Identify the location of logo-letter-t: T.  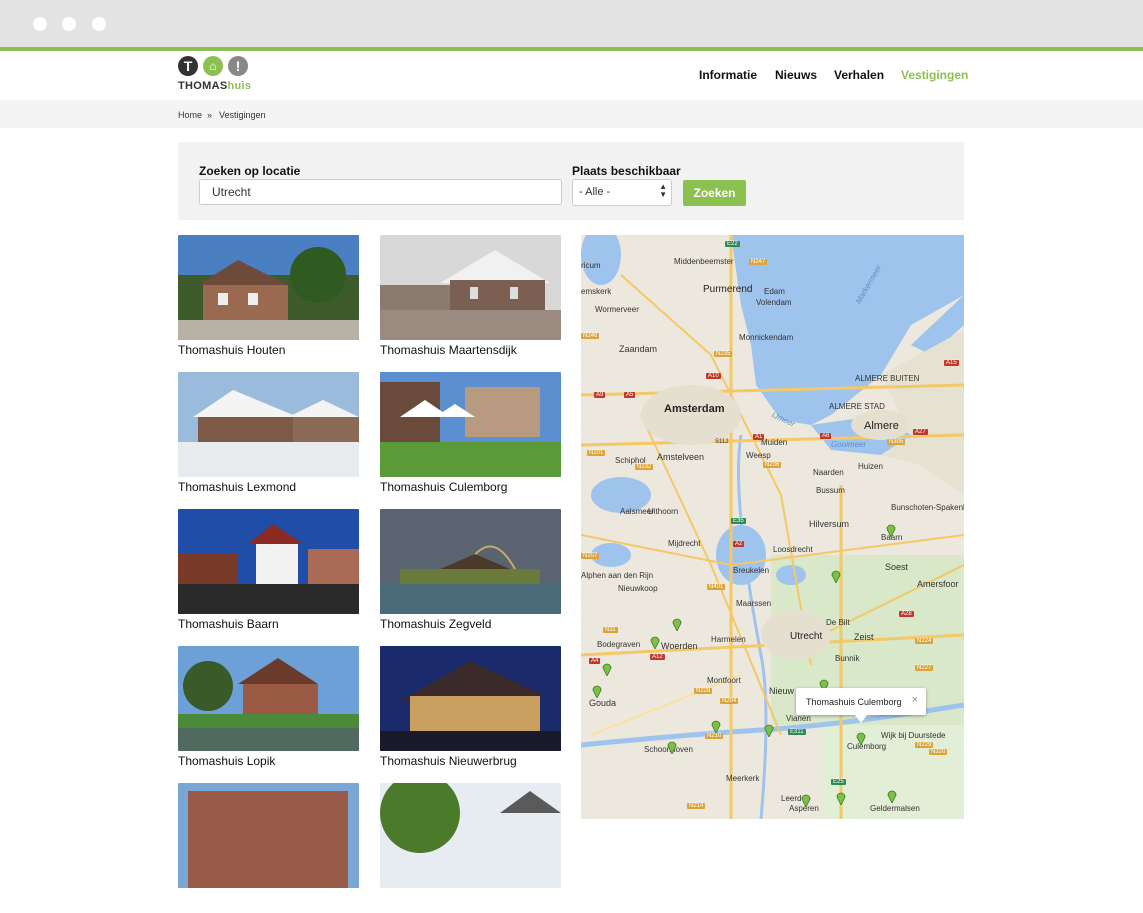
(188, 66).